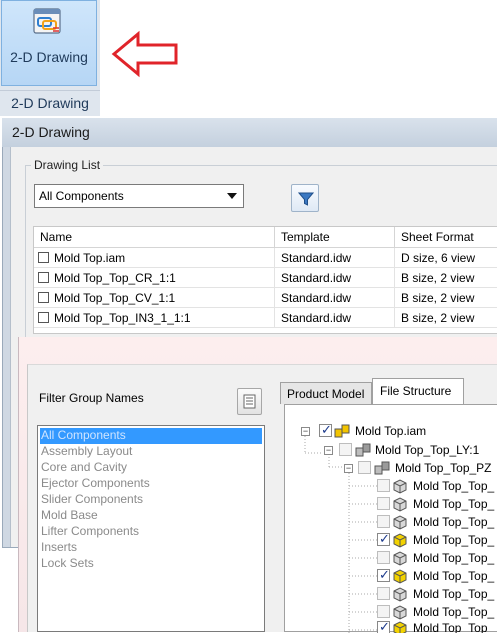 The height and width of the screenshot is (633, 497). What do you see at coordinates (161, 258) in the screenshot?
I see `cell-name: Mold Top.iam` at bounding box center [161, 258].